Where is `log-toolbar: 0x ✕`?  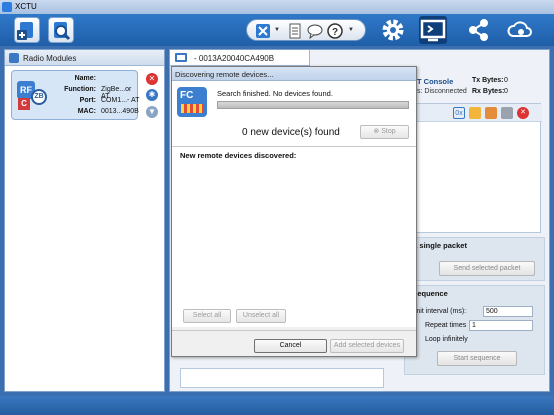
log-toolbar: 0x ✕ is located at coordinates (473, 113).